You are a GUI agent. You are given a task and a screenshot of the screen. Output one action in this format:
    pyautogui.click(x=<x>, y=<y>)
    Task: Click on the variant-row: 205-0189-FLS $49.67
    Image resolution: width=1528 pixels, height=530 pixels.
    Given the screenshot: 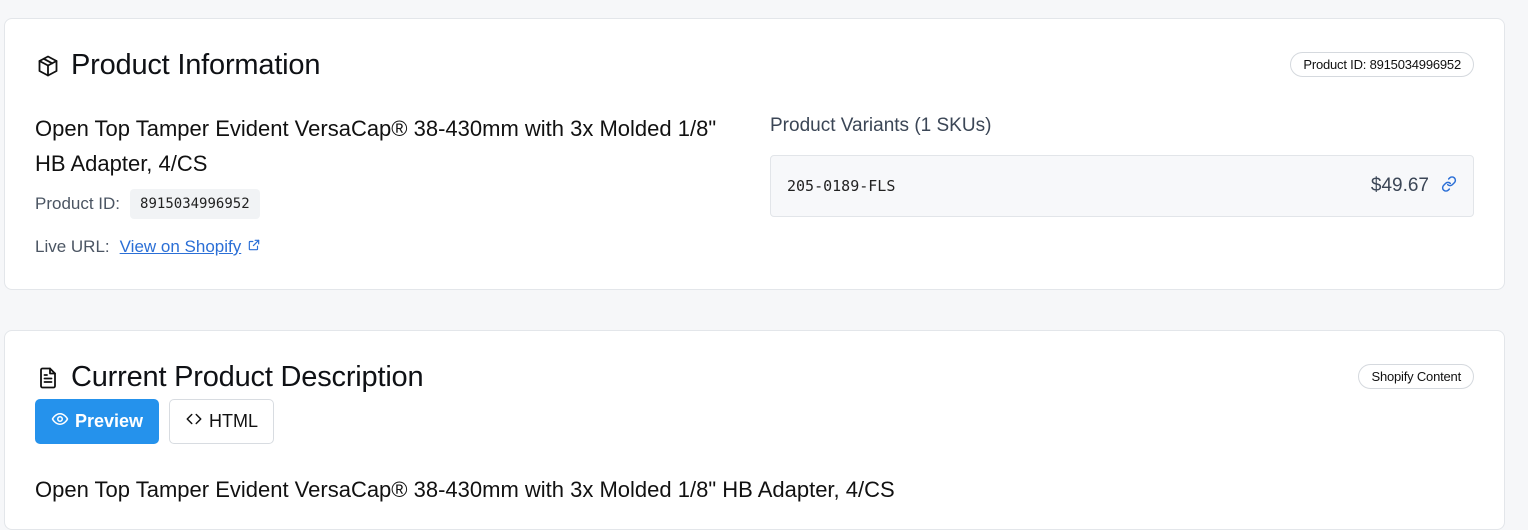 What is the action you would take?
    pyautogui.click(x=1122, y=186)
    